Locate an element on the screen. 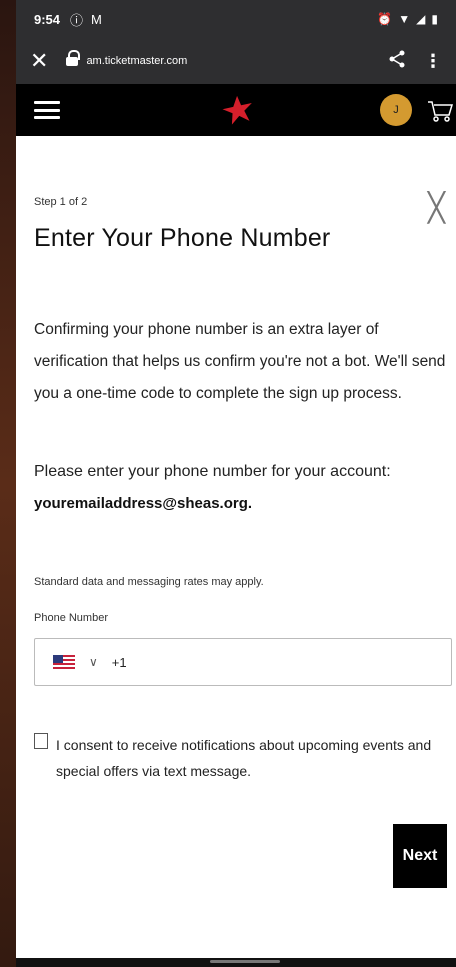  next-button: Next is located at coordinates (420, 856).